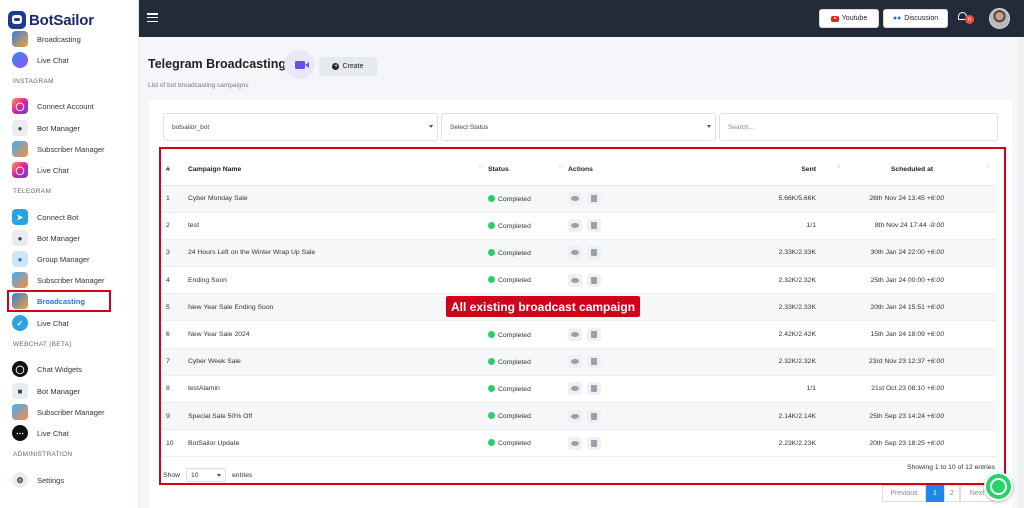 Image resolution: width=1024 pixels, height=508 pixels. Describe the element at coordinates (900, 226) in the screenshot. I see `scheduled-date: 8th Nov 24 17:44` at that location.